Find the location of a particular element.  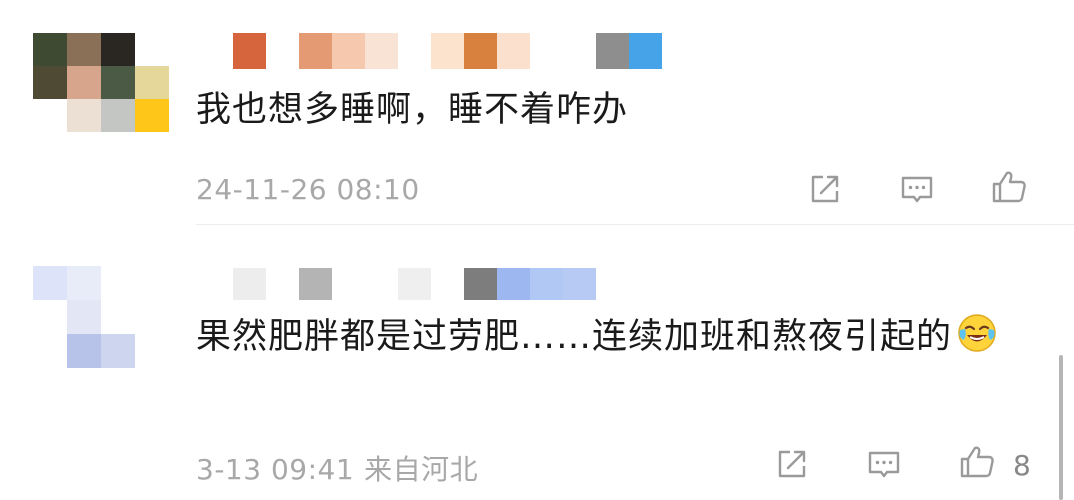

divider is located at coordinates (635, 224).